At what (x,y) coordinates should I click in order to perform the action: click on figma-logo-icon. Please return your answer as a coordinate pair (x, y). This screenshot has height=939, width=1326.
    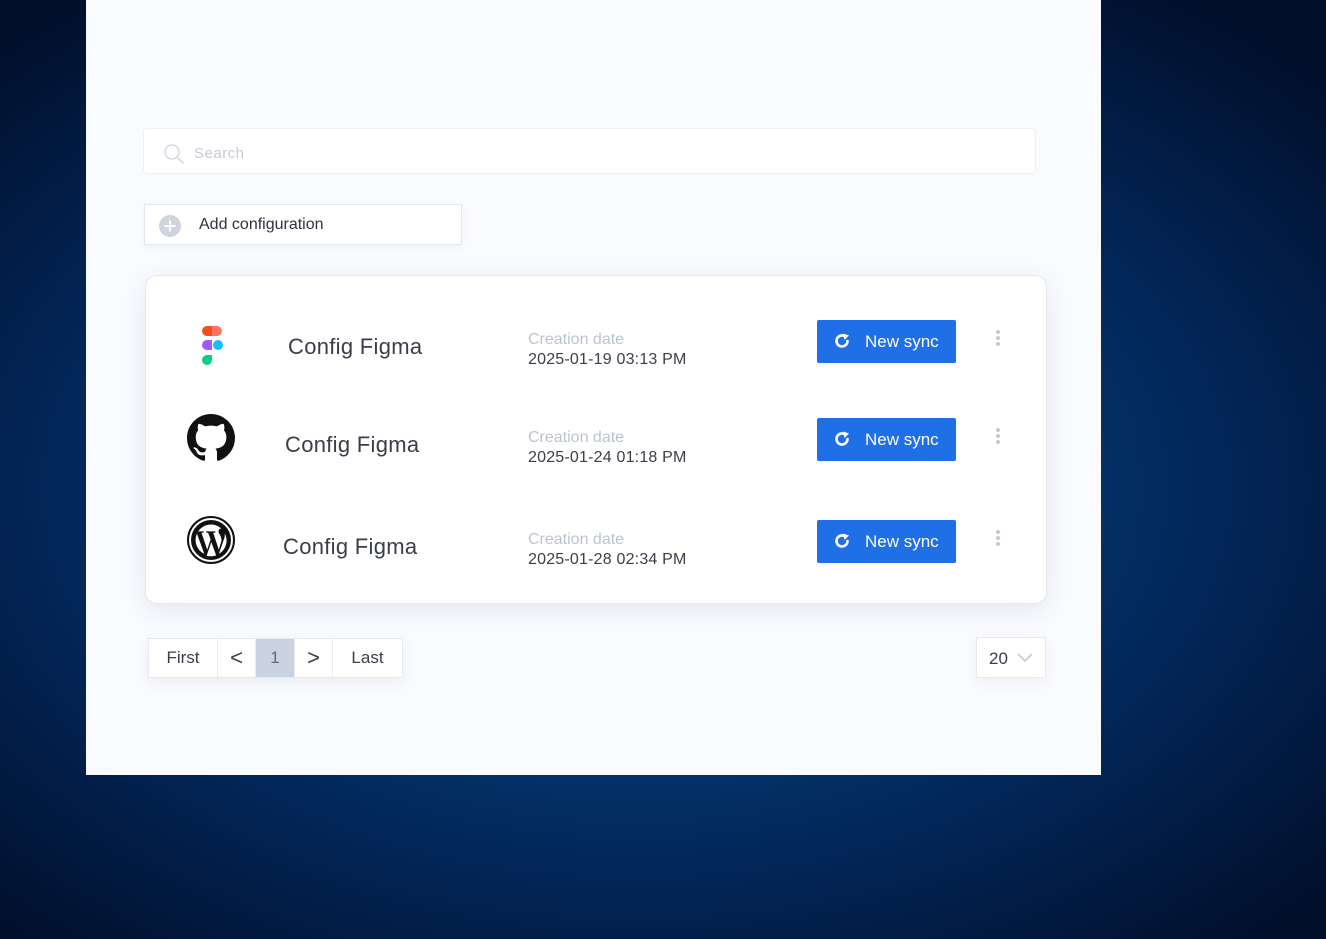
    Looking at the image, I should click on (212, 345).